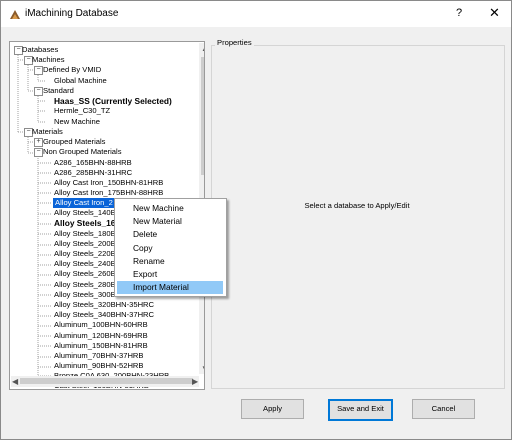 Image resolution: width=512 pixels, height=440 pixels. I want to click on scroll-down-icon: ▼, so click(202, 368).